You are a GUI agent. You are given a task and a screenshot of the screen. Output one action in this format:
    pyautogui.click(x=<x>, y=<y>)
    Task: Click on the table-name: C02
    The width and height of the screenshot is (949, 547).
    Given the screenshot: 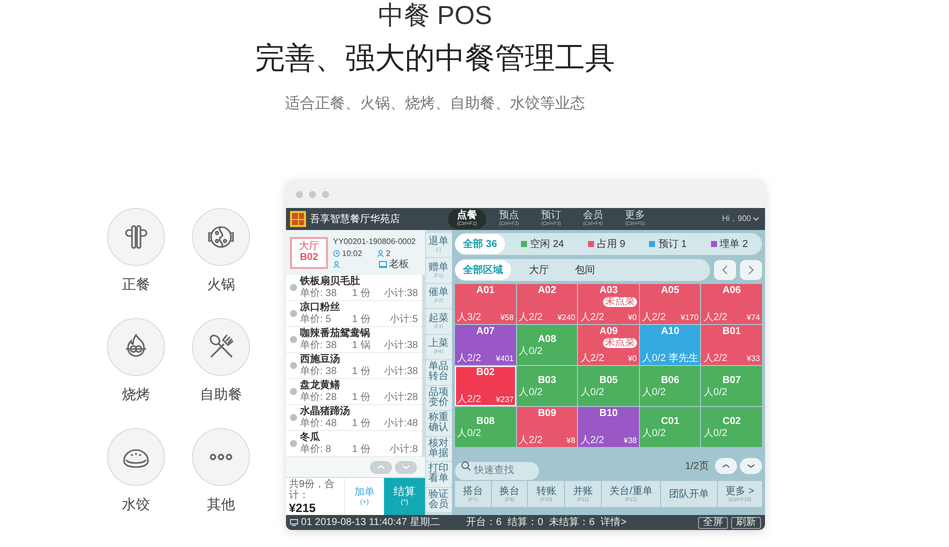 What is the action you would take?
    pyautogui.click(x=732, y=422)
    